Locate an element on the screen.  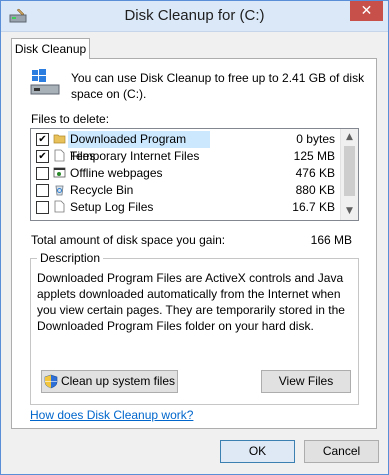
ok-button: OK is located at coordinates (257, 451).